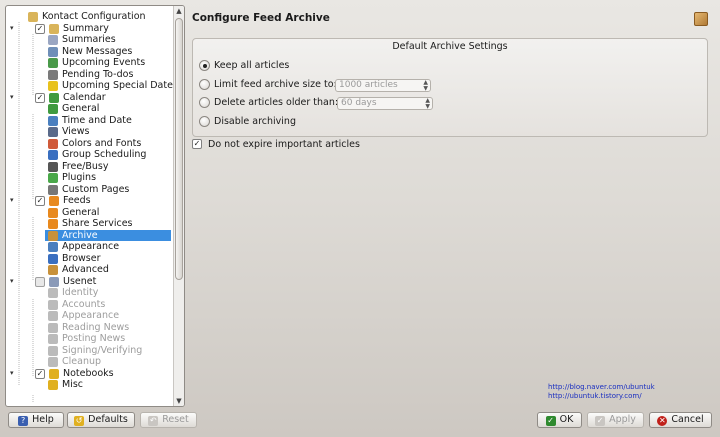 The height and width of the screenshot is (437, 720). What do you see at coordinates (53, 362) in the screenshot?
I see `cleanup-icon` at bounding box center [53, 362].